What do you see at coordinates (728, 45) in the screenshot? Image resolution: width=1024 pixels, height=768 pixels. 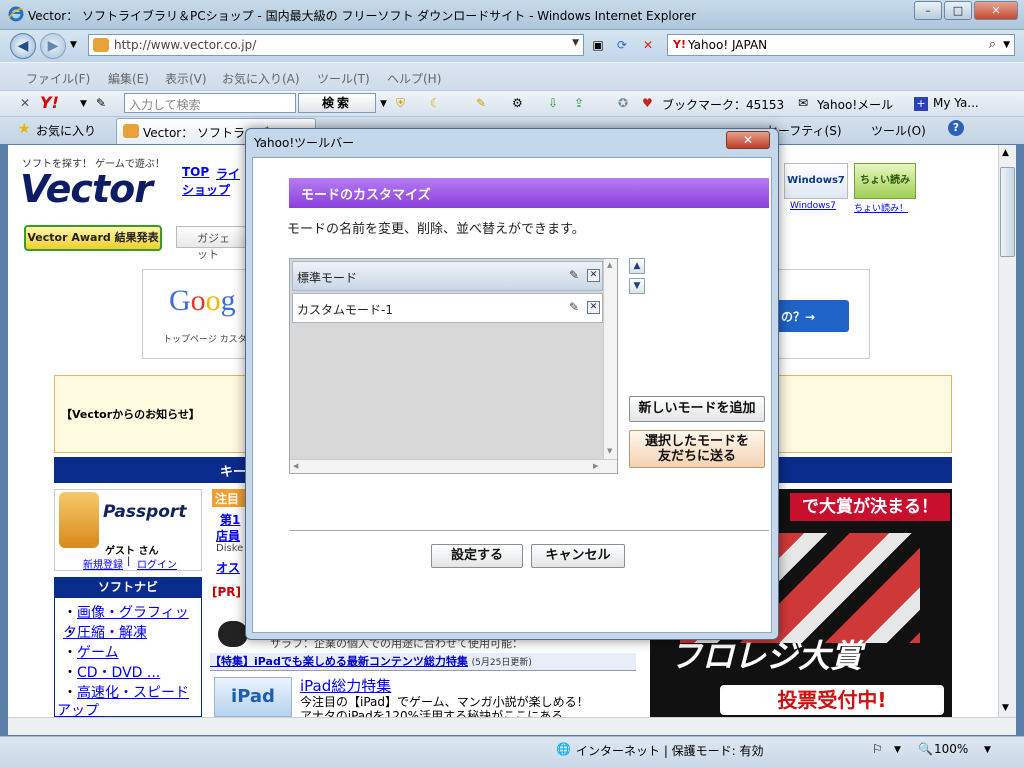 I see `search-provider-label: Yahoo! JAPAN` at bounding box center [728, 45].